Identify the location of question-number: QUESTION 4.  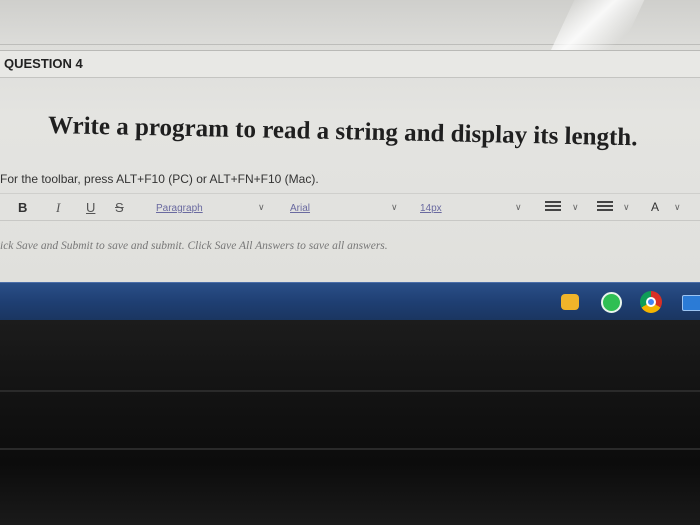
(43, 63).